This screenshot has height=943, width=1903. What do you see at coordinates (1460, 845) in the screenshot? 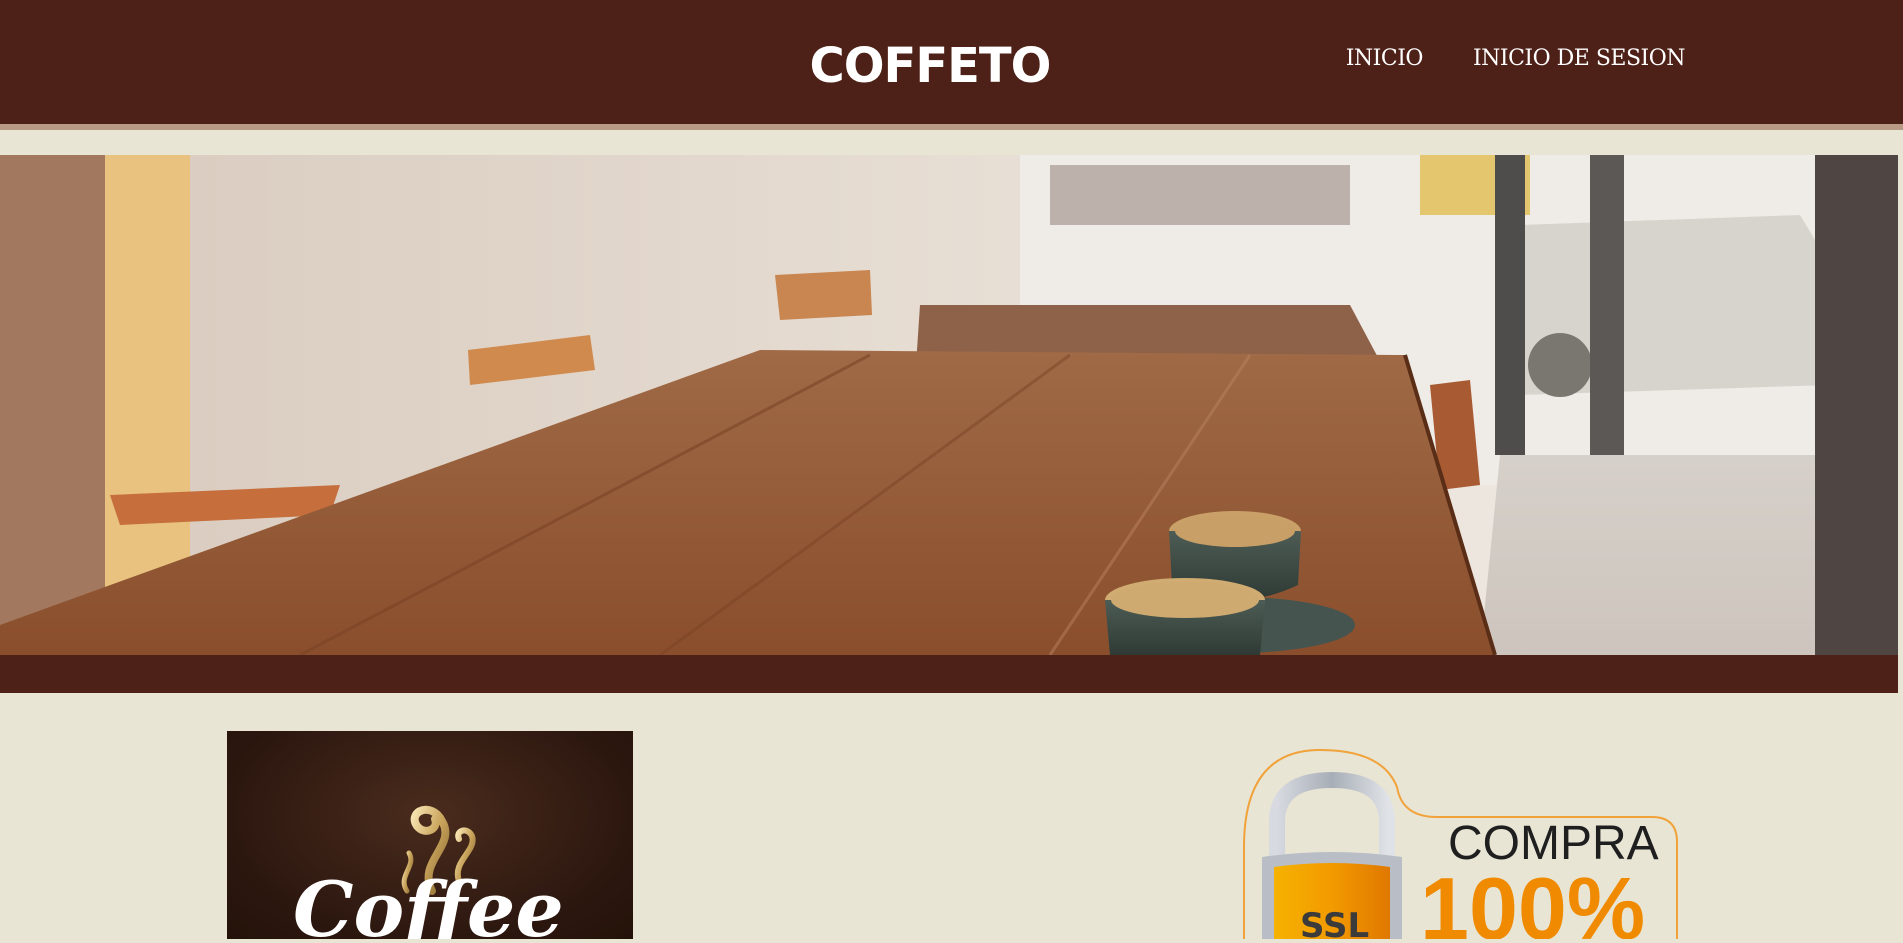
I see `ssl-lock-badge-icon: SSL COMPRA 100%` at bounding box center [1460, 845].